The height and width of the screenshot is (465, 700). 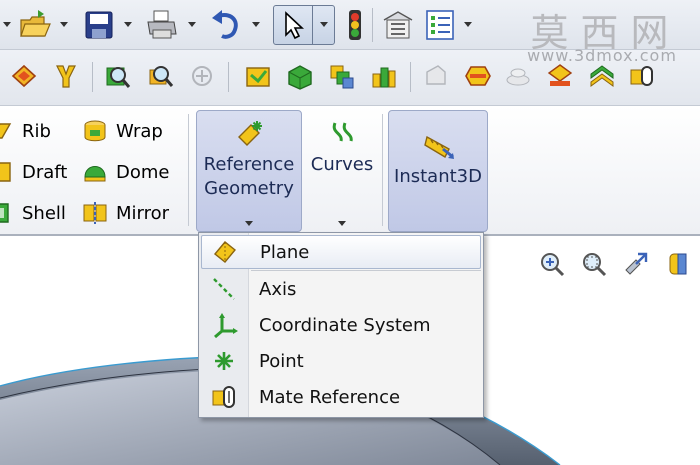 What do you see at coordinates (160, 76) in the screenshot?
I see `loft-magnifier-icon` at bounding box center [160, 76].